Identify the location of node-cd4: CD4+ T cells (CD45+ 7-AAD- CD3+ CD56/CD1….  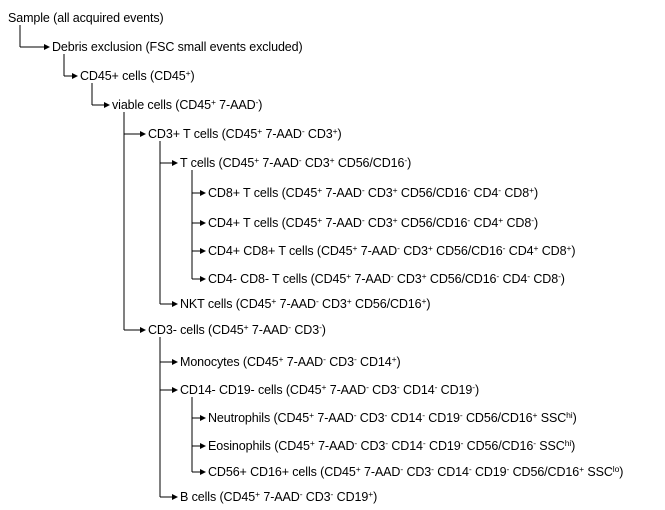
(373, 223).